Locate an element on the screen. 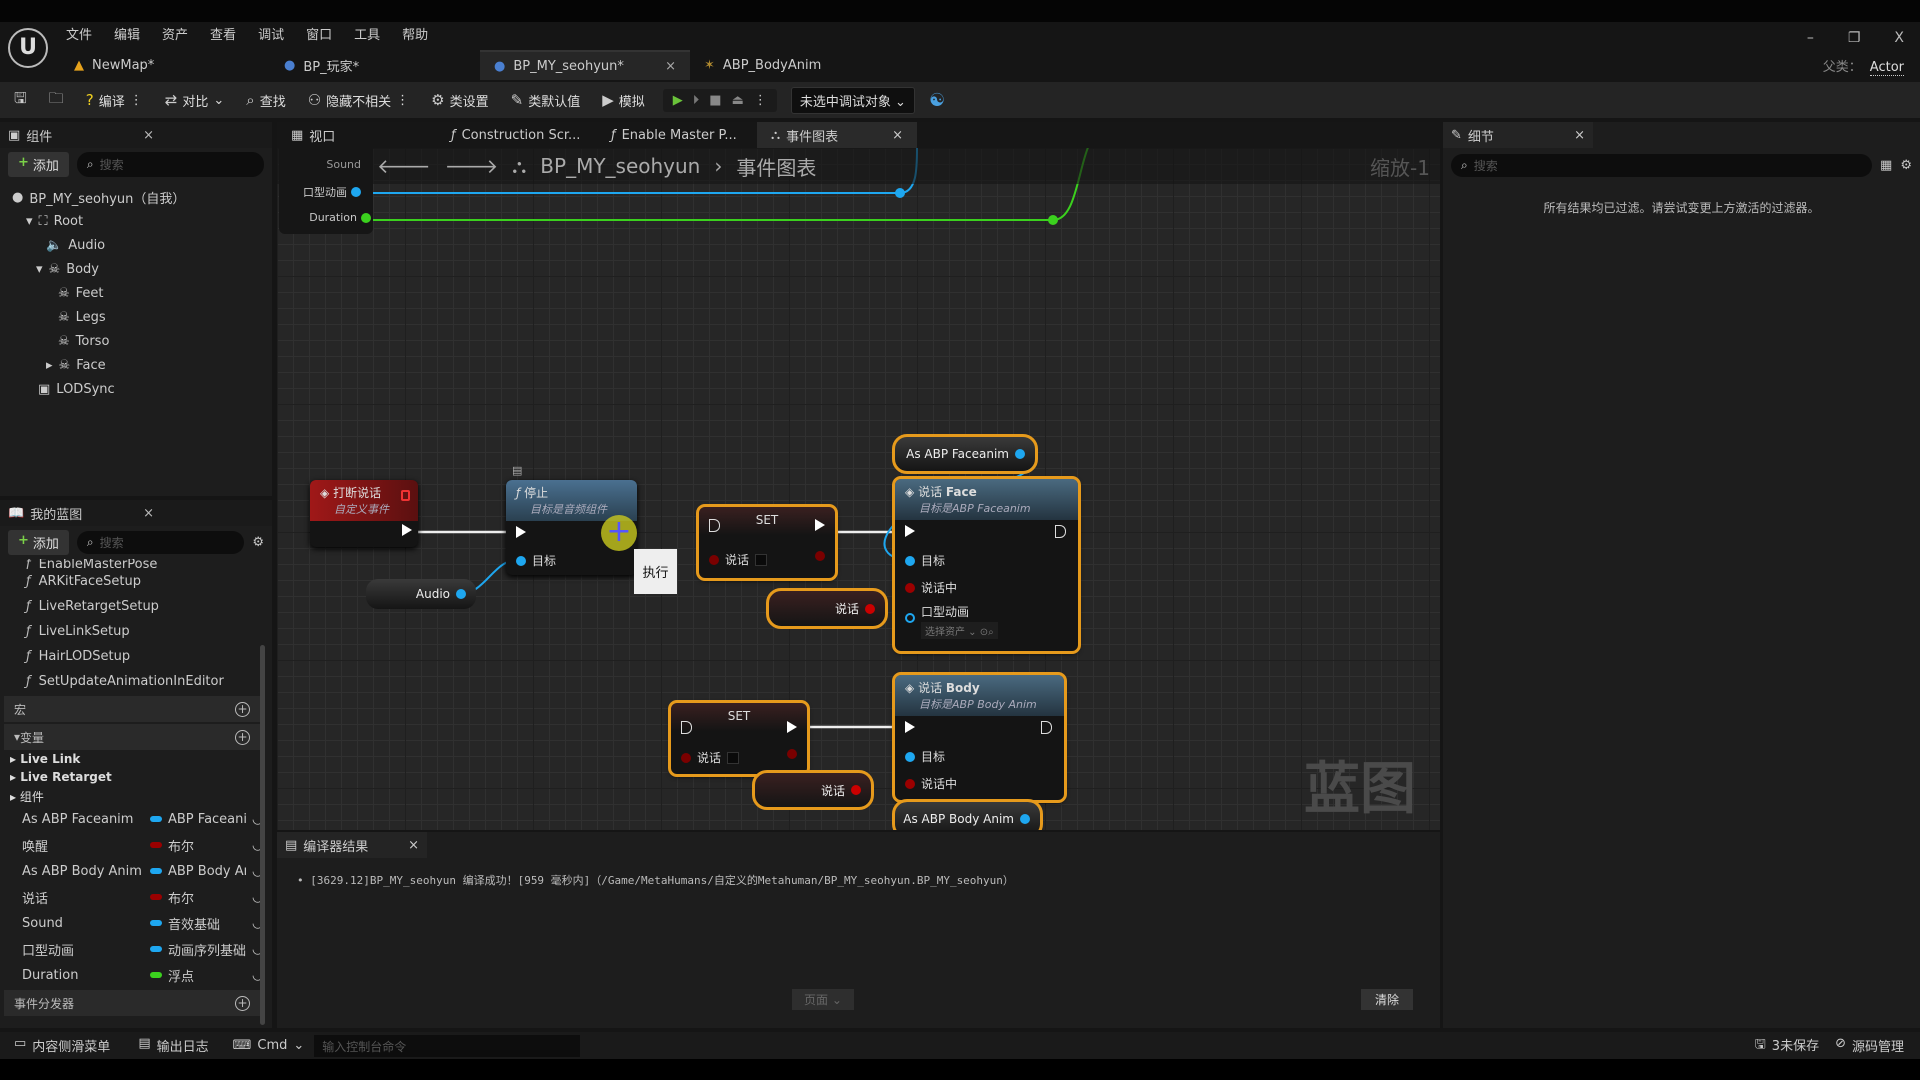 Image resolution: width=1920 pixels, height=1080 pixels. simulate-button: ▶ 模拟 is located at coordinates (623, 100).